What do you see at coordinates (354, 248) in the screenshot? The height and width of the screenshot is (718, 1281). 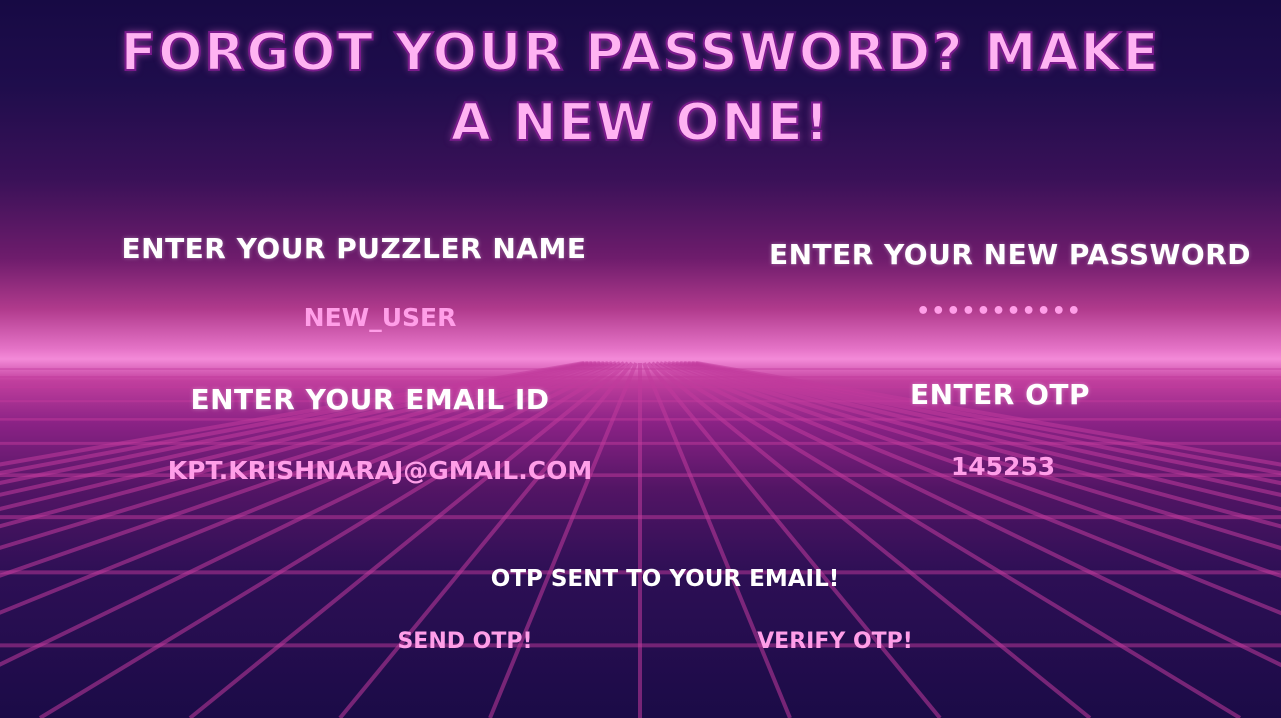 I see `username-label: Enter your puzzler name` at bounding box center [354, 248].